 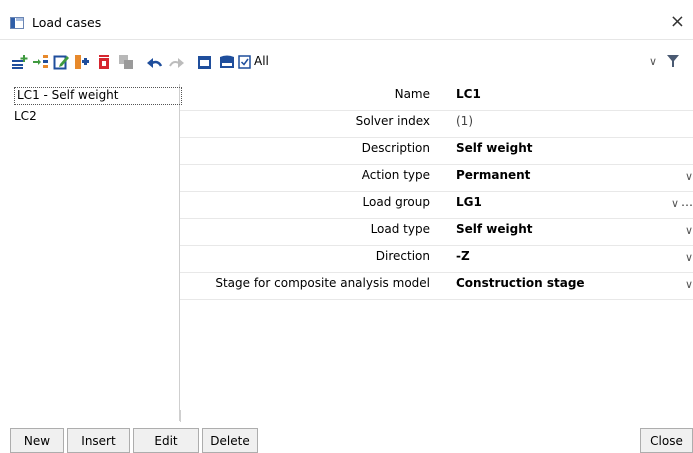 What do you see at coordinates (127, 62) in the screenshot?
I see `duplicate-icon` at bounding box center [127, 62].